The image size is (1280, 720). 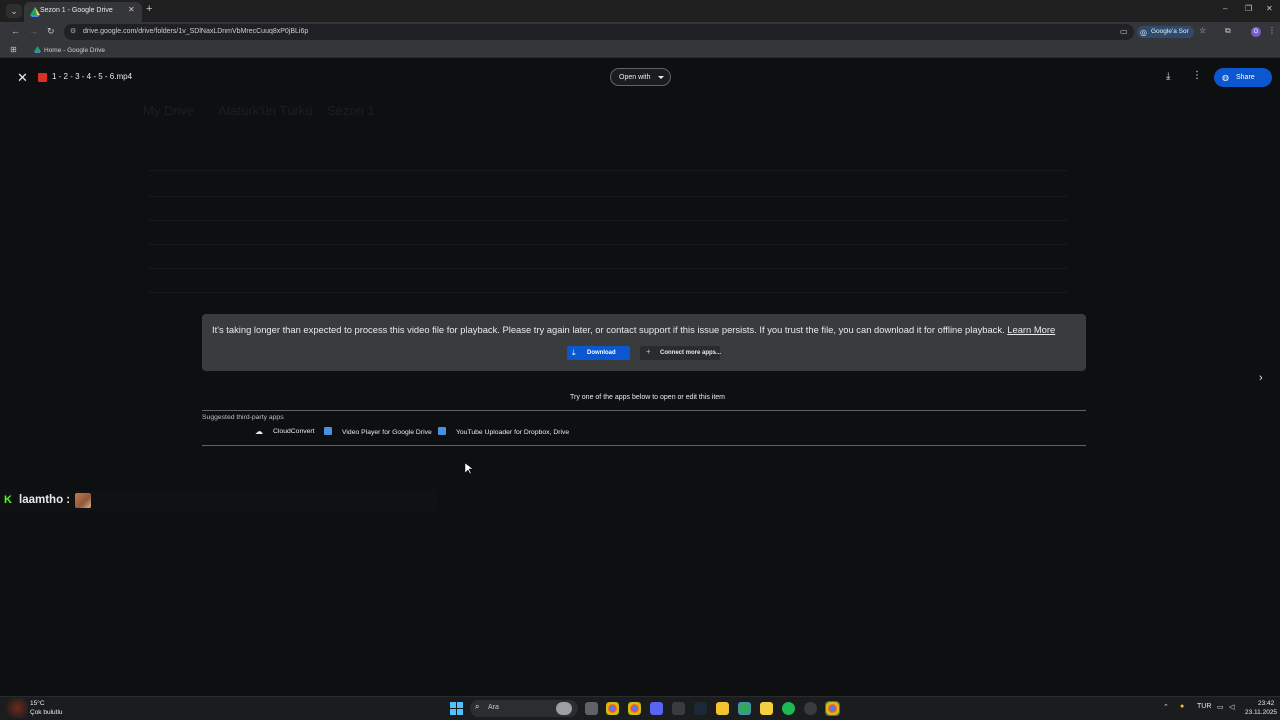 What do you see at coordinates (635, 77) in the screenshot?
I see `open-with-label: Open with` at bounding box center [635, 77].